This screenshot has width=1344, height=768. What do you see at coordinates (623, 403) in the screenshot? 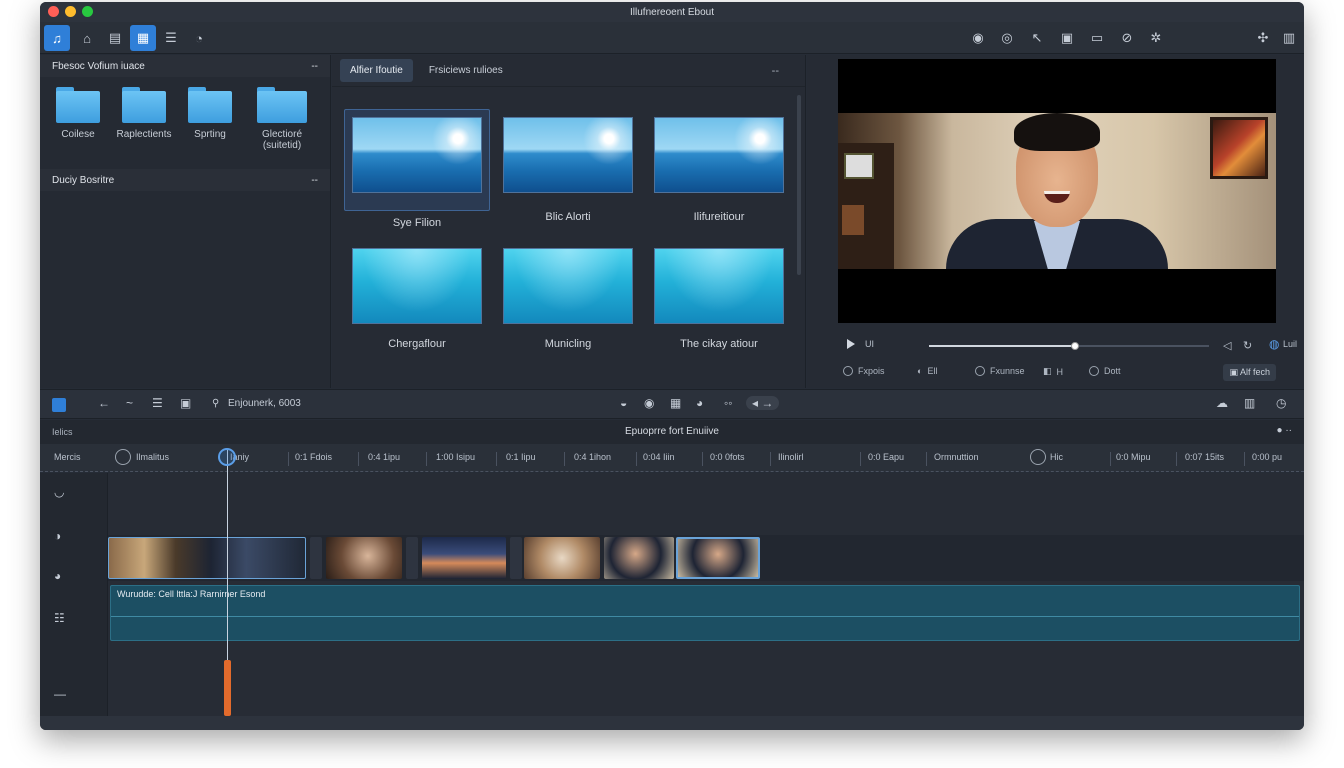
I see `clip-icon: ◒` at bounding box center [623, 403].